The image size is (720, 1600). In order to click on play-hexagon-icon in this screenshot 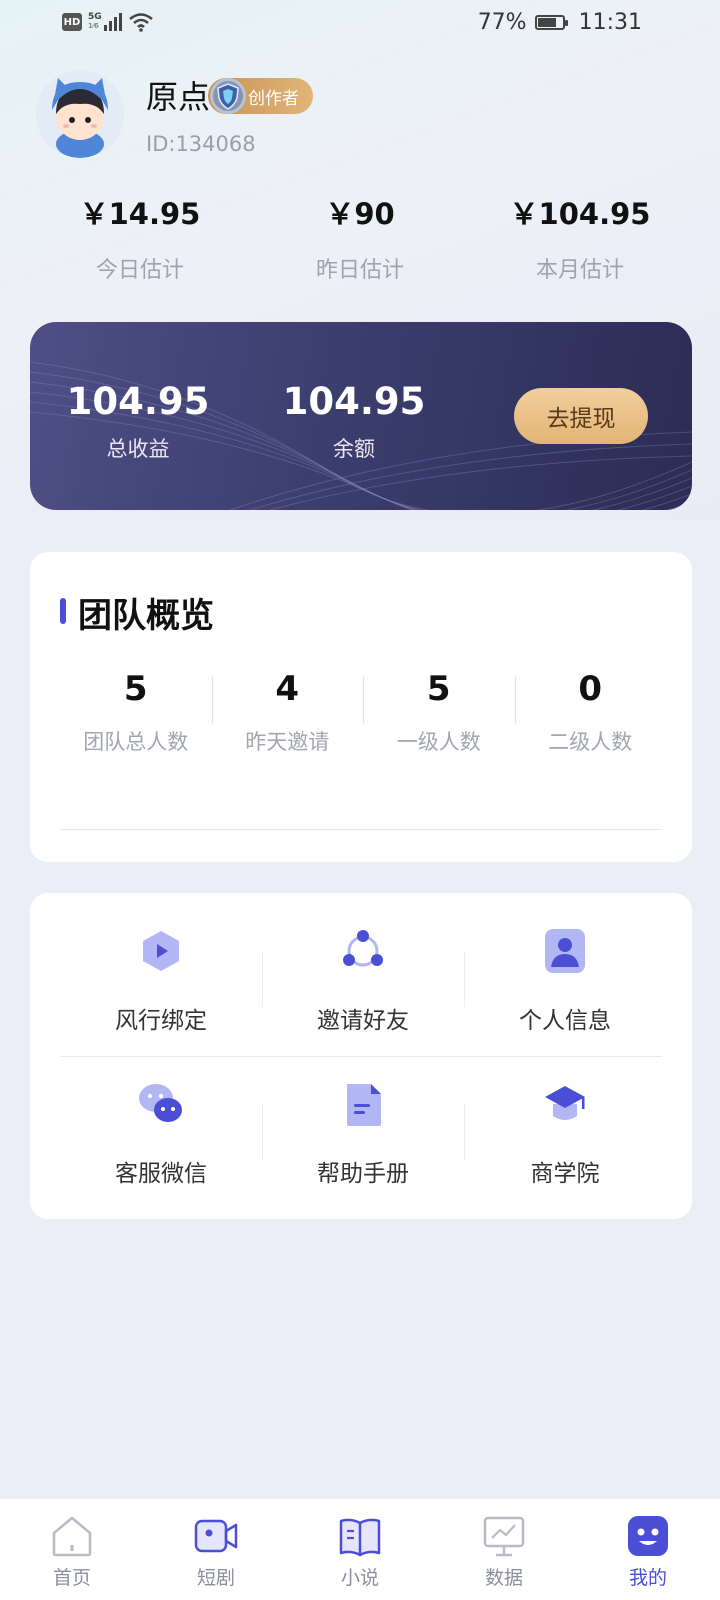, I will do `click(161, 951)`.